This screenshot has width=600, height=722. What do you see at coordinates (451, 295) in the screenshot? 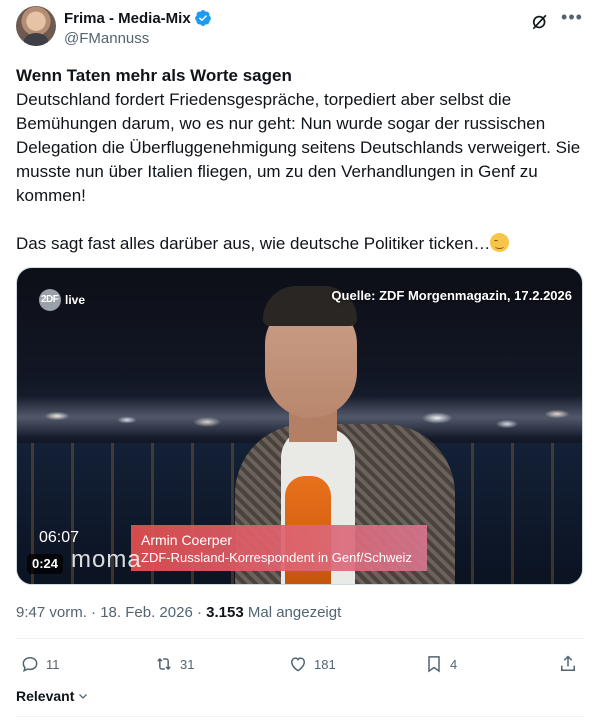
I see `video-source-caption: Quelle: ZDF Morgenmagazin, 17.2.2026` at bounding box center [451, 295].